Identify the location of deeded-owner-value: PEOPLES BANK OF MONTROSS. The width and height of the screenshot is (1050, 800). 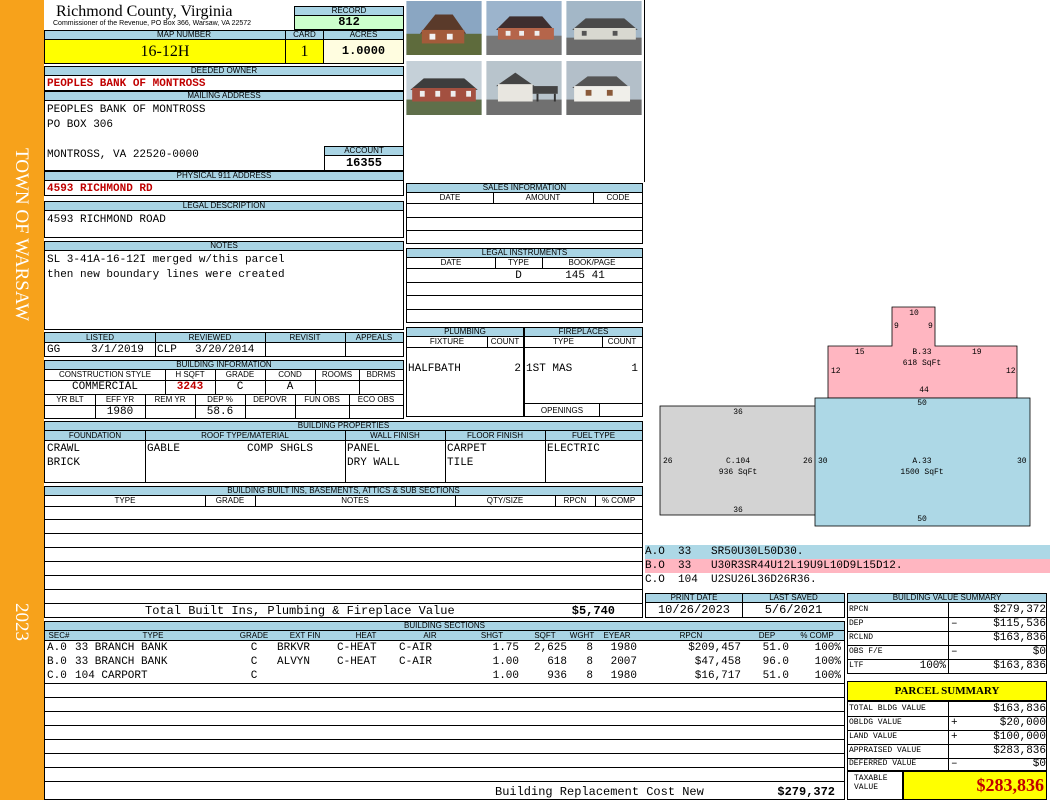
(126, 84).